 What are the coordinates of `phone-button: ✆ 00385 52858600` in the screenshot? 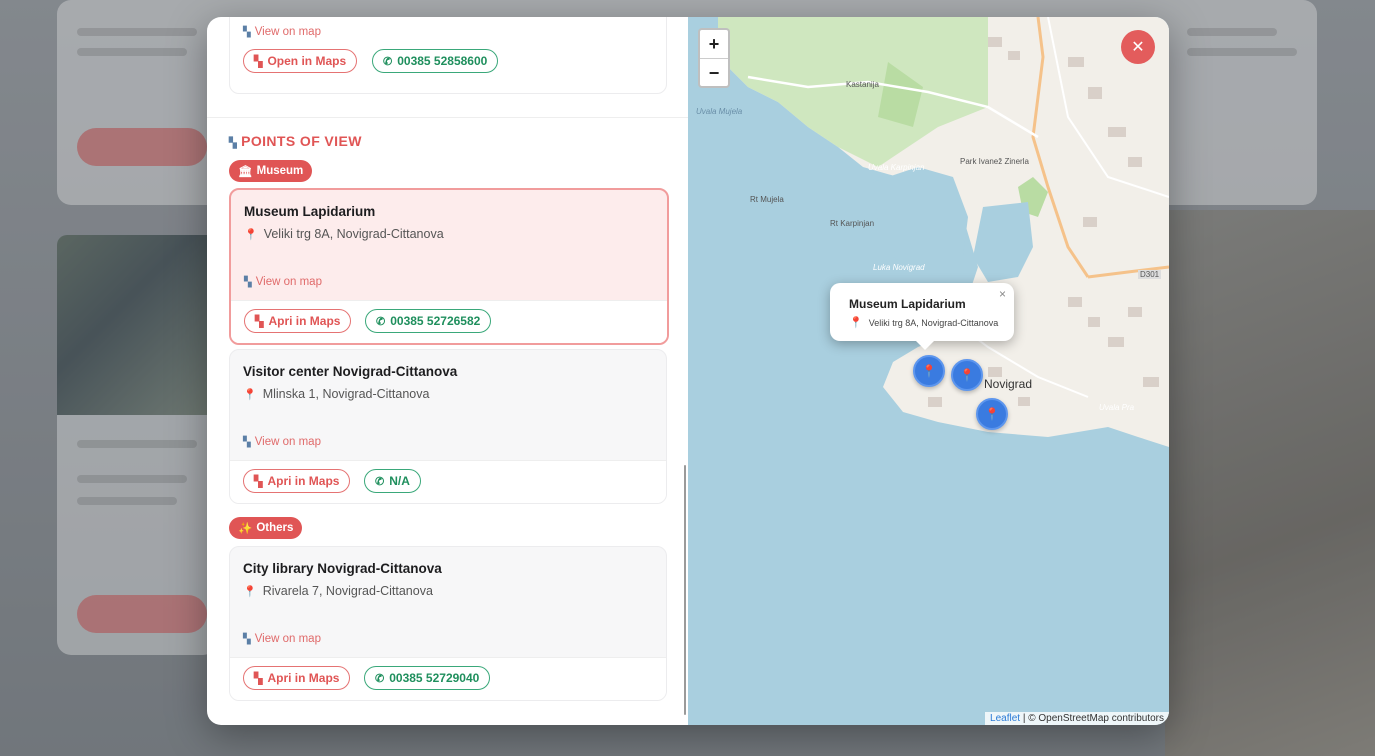 It's located at (435, 61).